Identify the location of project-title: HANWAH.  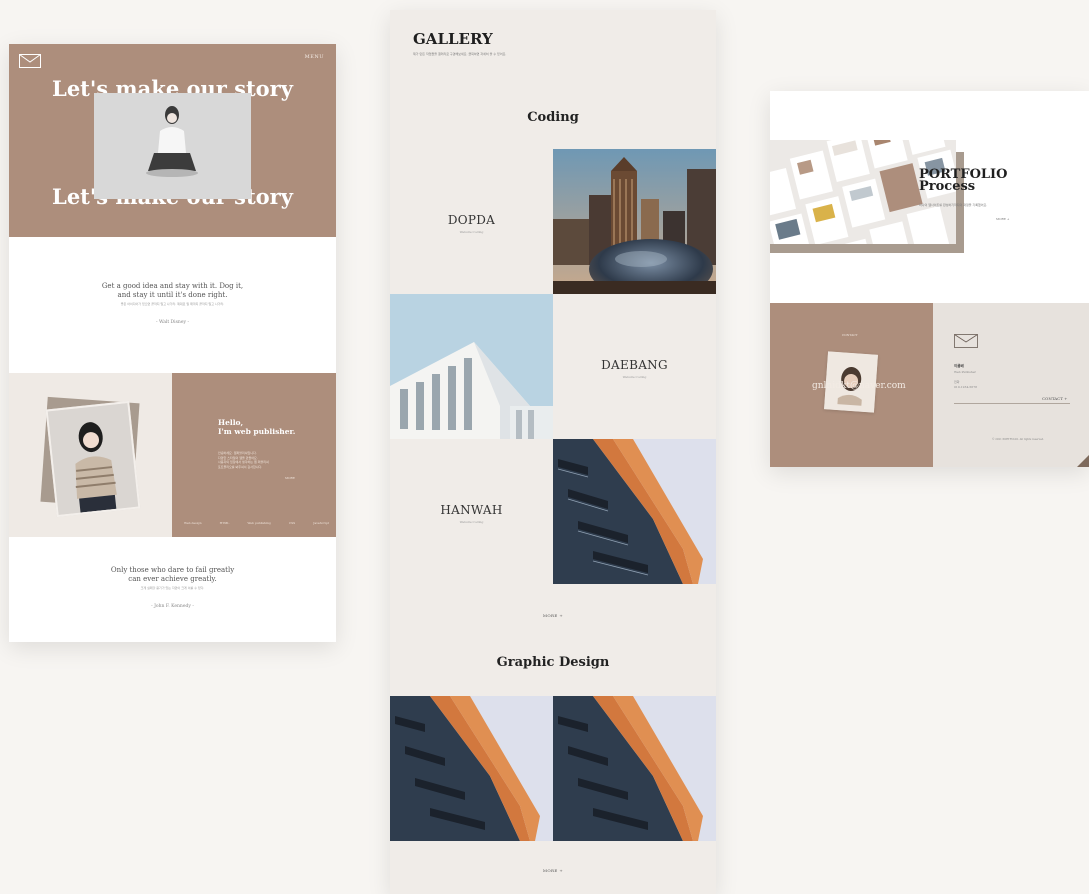
(471, 510).